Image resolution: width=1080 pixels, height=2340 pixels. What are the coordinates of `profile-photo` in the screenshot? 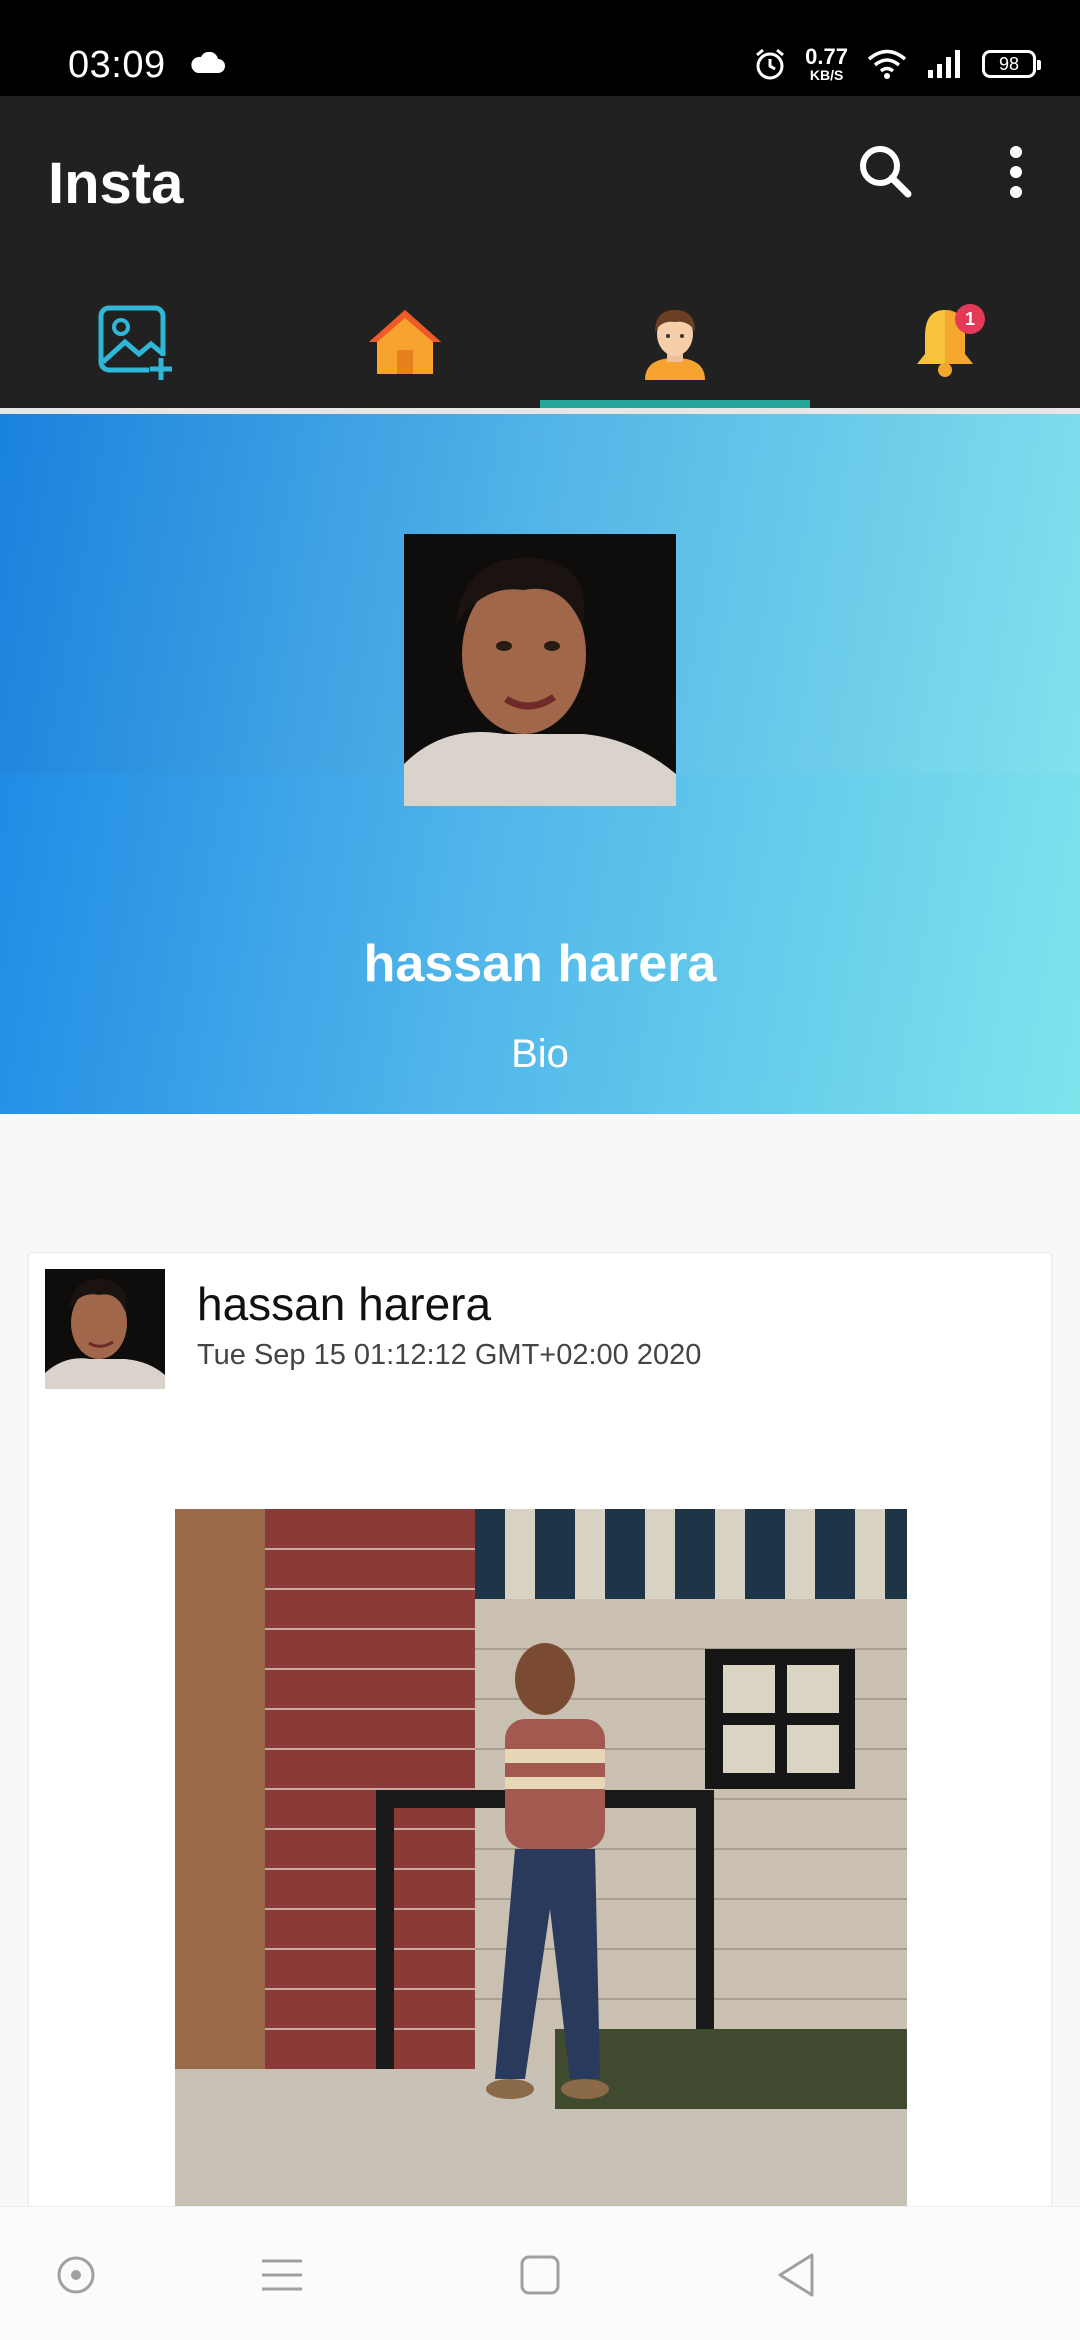 It's located at (540, 670).